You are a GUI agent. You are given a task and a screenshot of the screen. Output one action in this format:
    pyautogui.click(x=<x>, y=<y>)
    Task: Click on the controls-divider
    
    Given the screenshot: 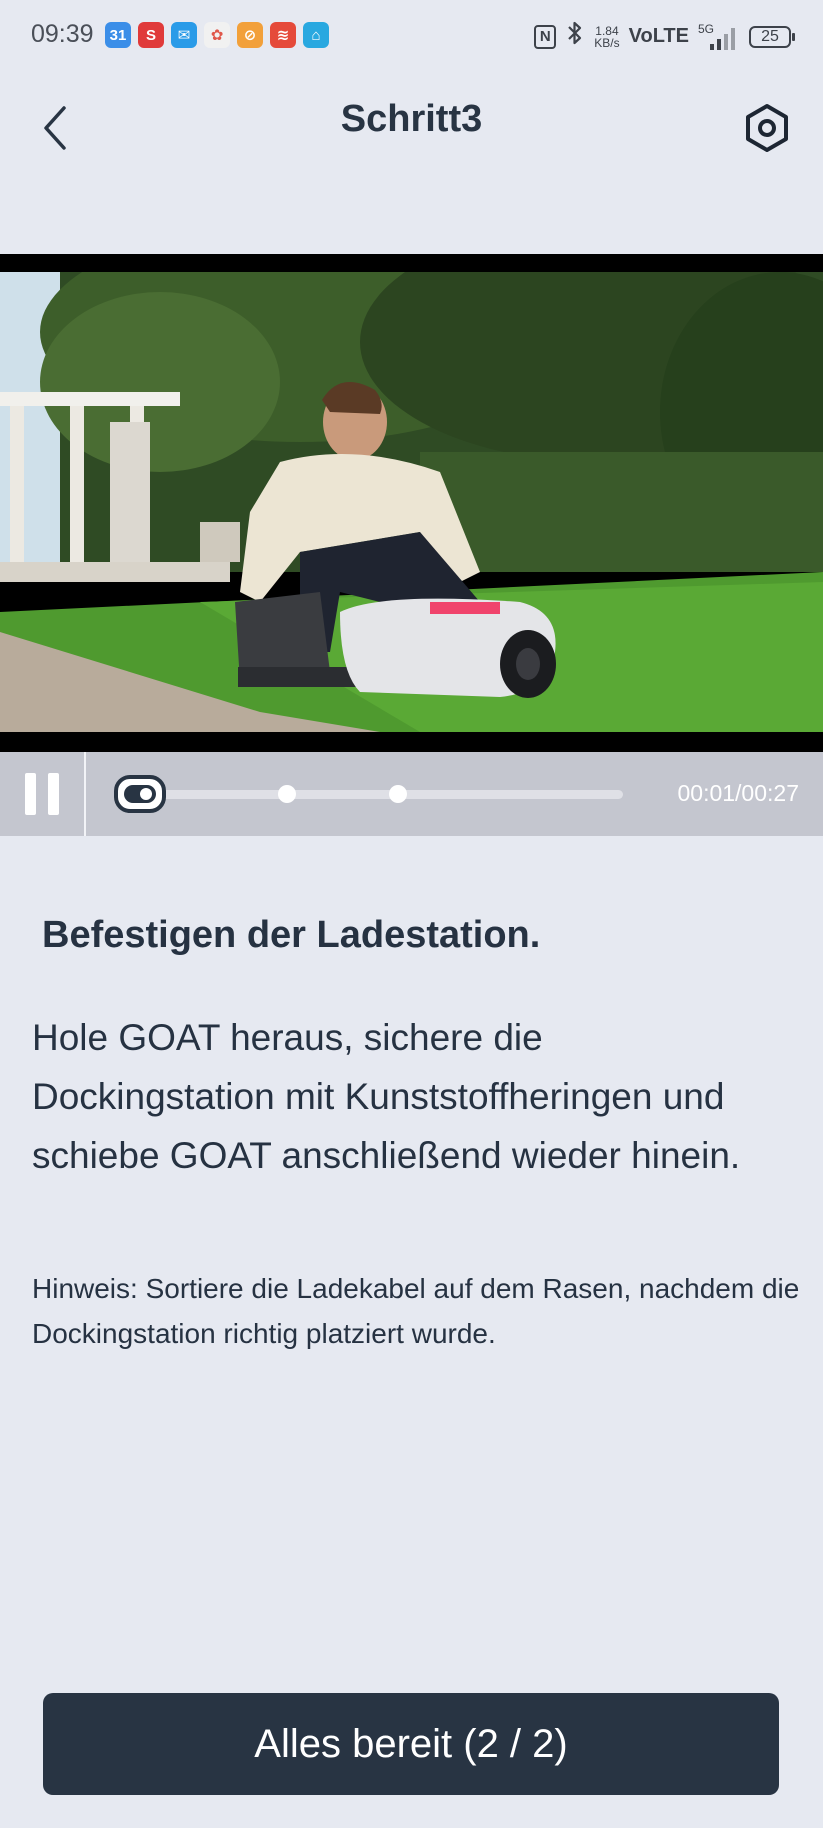 What is the action you would take?
    pyautogui.click(x=85, y=794)
    